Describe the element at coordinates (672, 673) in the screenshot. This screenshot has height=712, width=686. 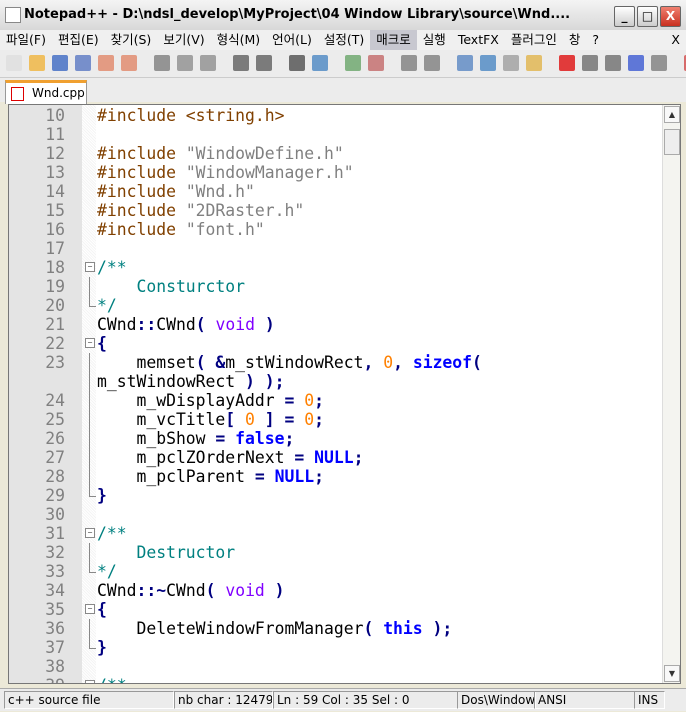
I see `scroll-down-arrow-icon: ▼` at that location.